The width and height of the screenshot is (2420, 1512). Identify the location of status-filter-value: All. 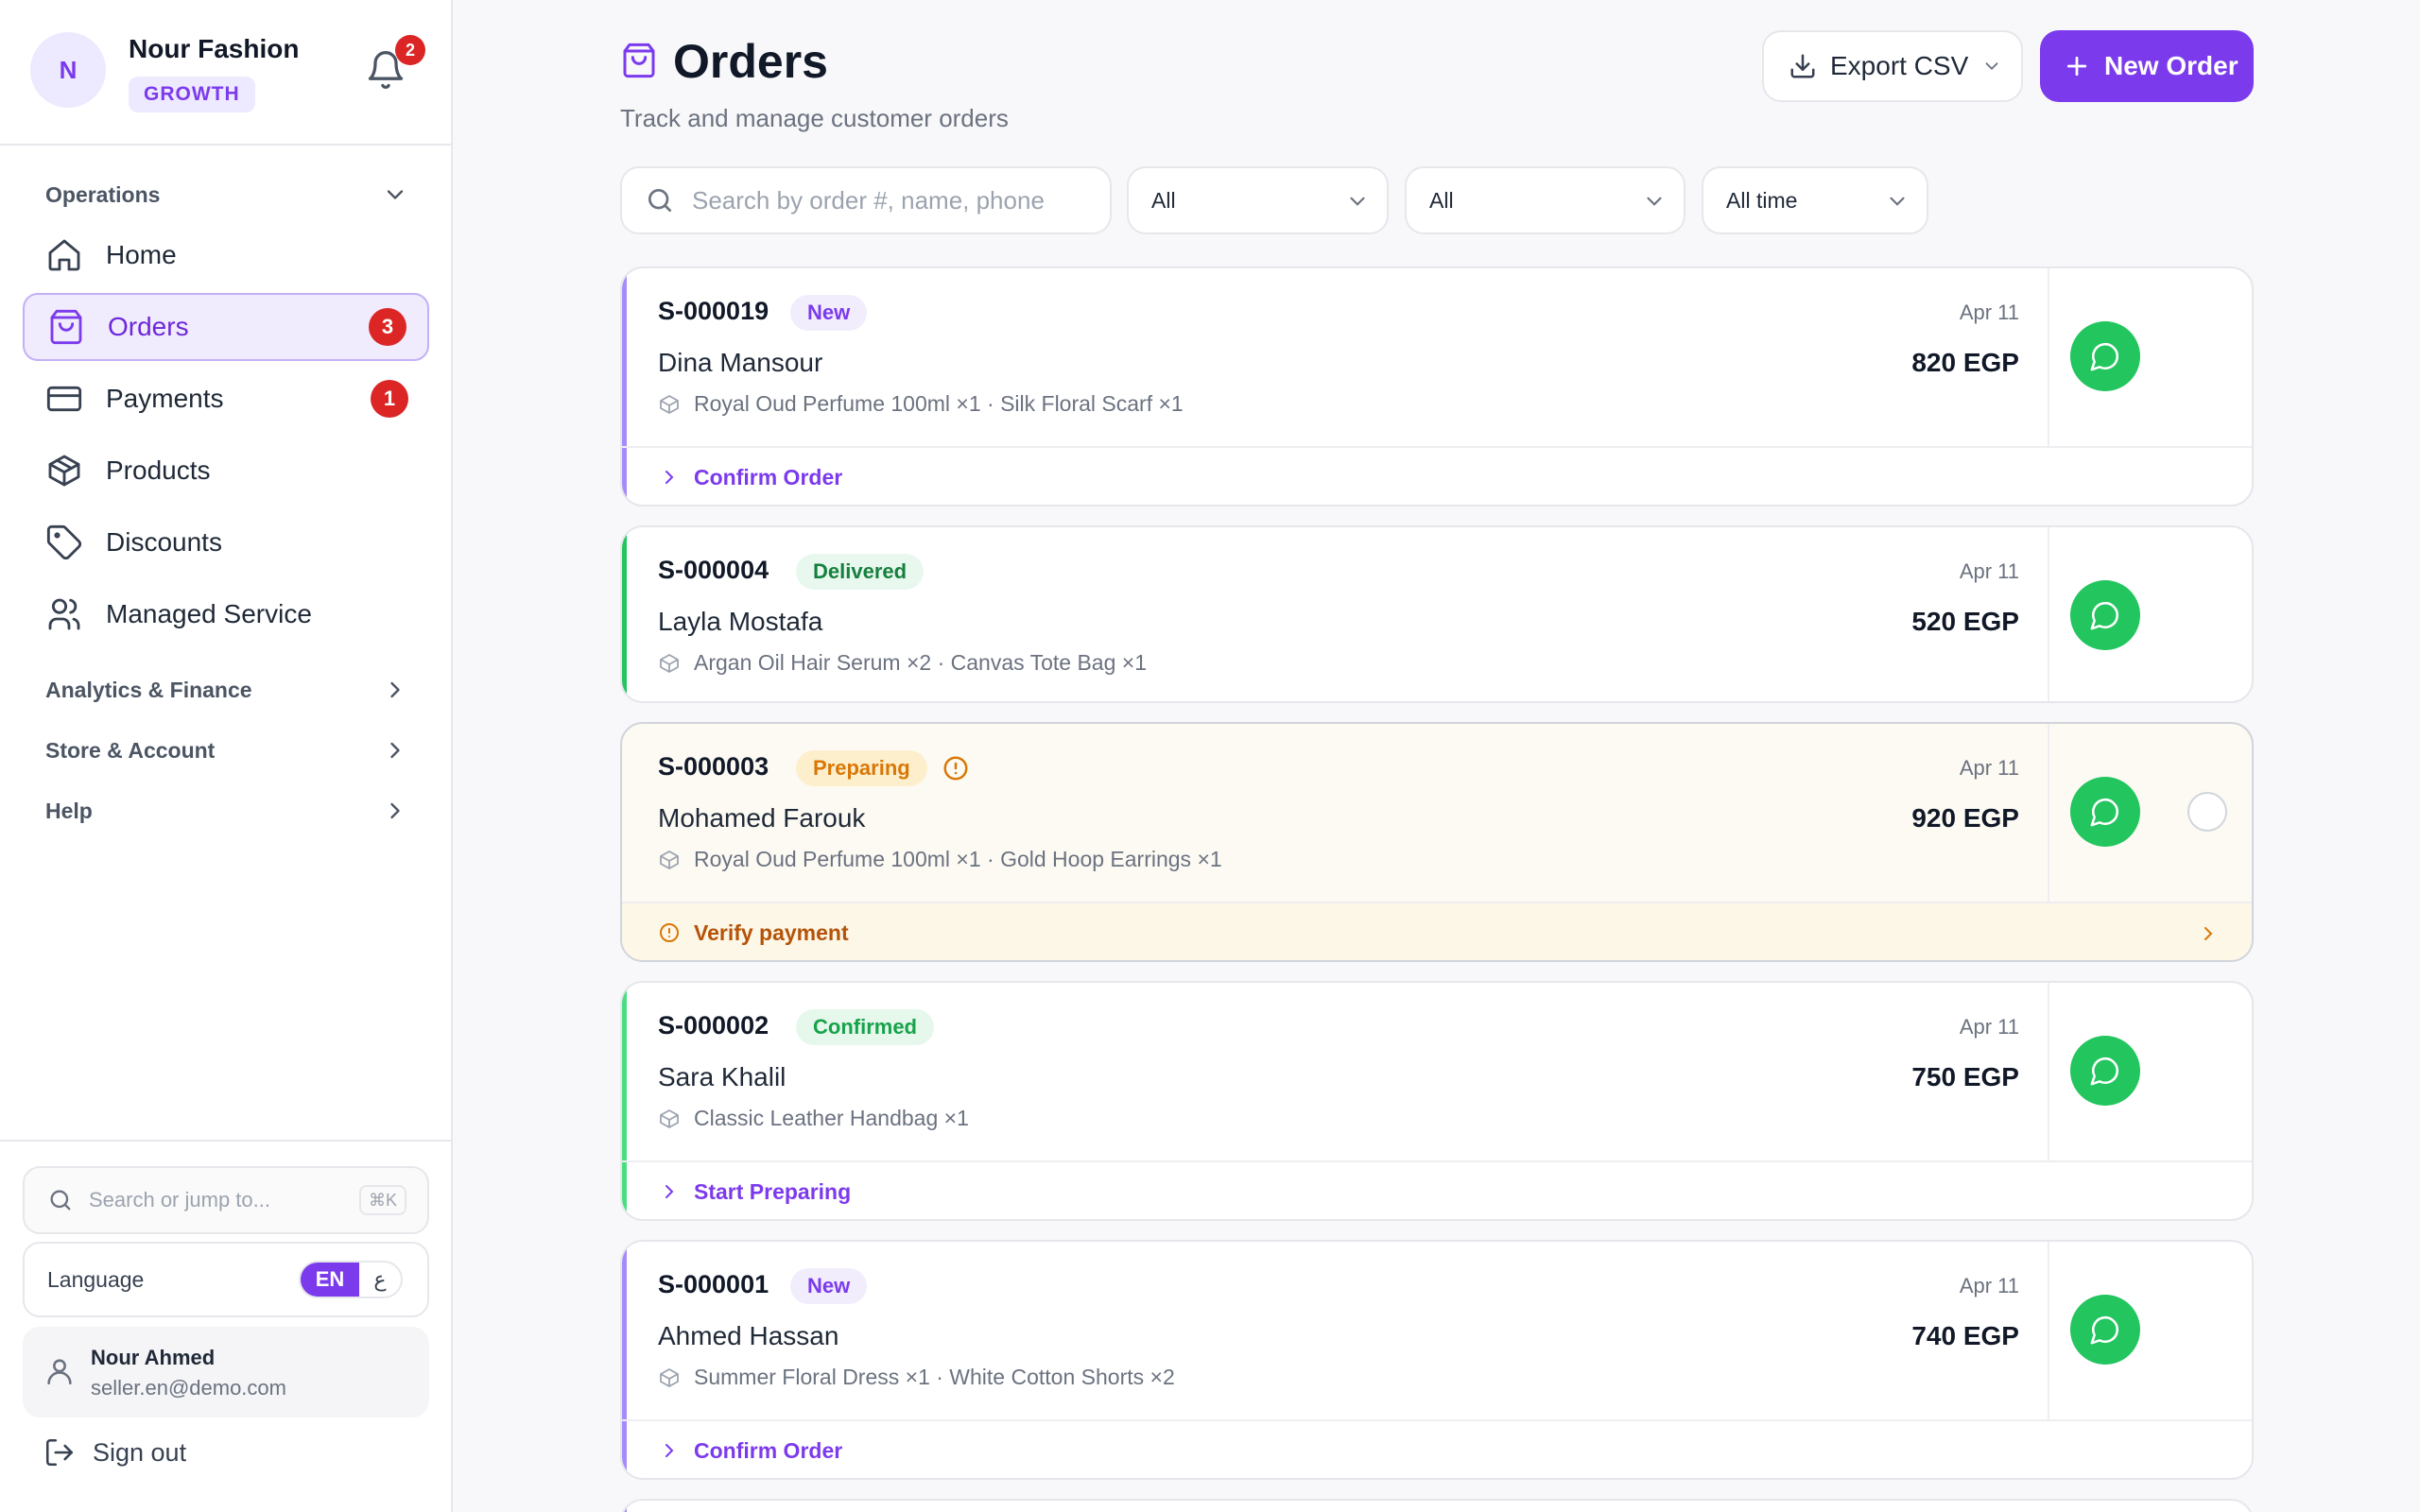
(1163, 200).